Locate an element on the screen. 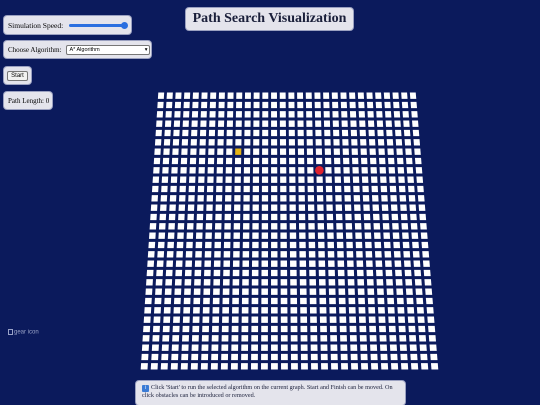 The height and width of the screenshot is (405, 540). finish-marker is located at coordinates (319, 170).